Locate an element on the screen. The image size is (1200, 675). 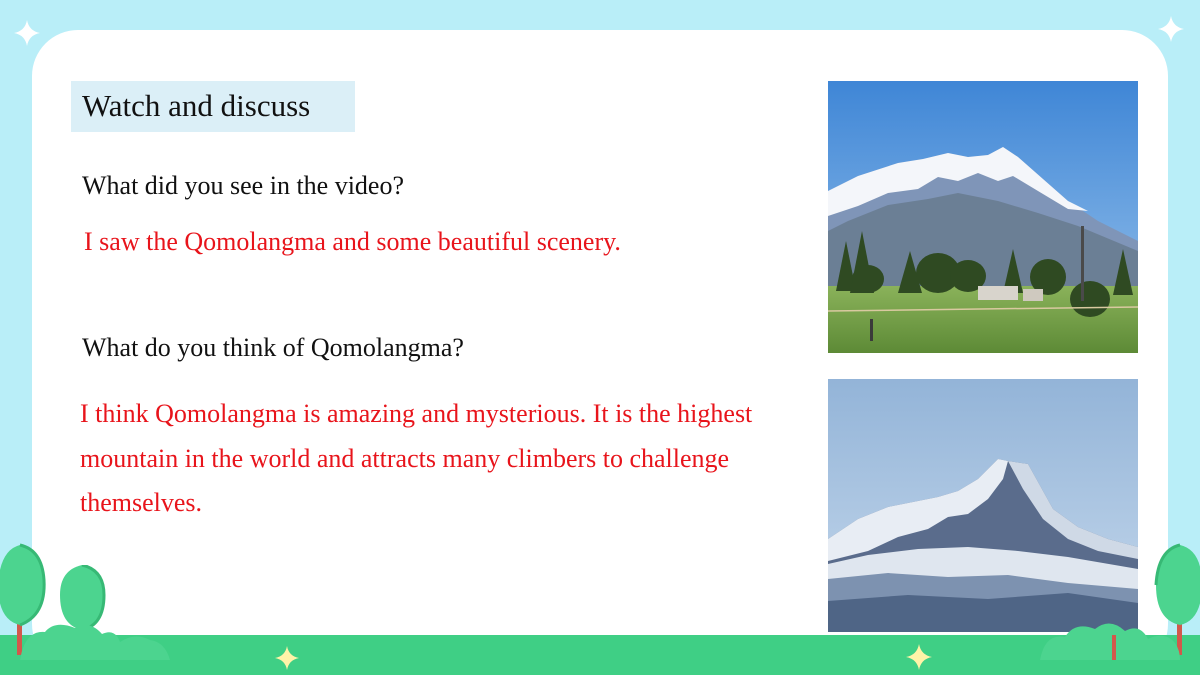
question-2: What do you think of Qomolangma? is located at coordinates (273, 347).